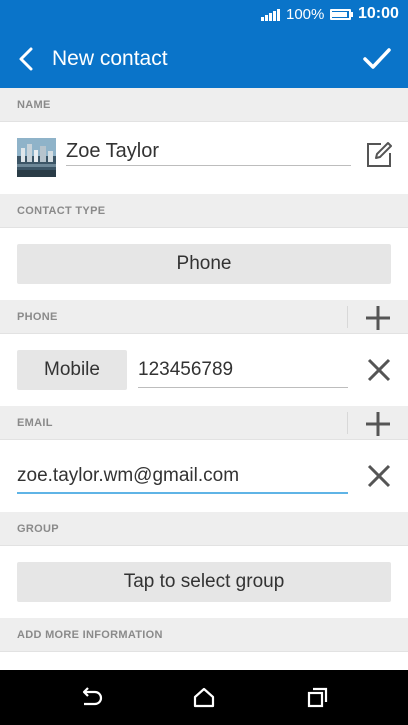  I want to click on home-button, so click(204, 698).